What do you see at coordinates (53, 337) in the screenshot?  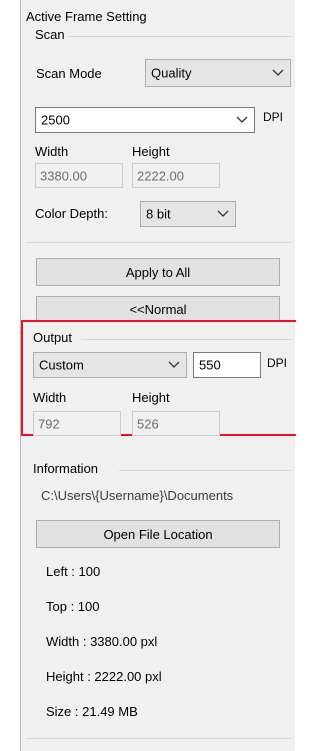 I see `output-group-label: Output` at bounding box center [53, 337].